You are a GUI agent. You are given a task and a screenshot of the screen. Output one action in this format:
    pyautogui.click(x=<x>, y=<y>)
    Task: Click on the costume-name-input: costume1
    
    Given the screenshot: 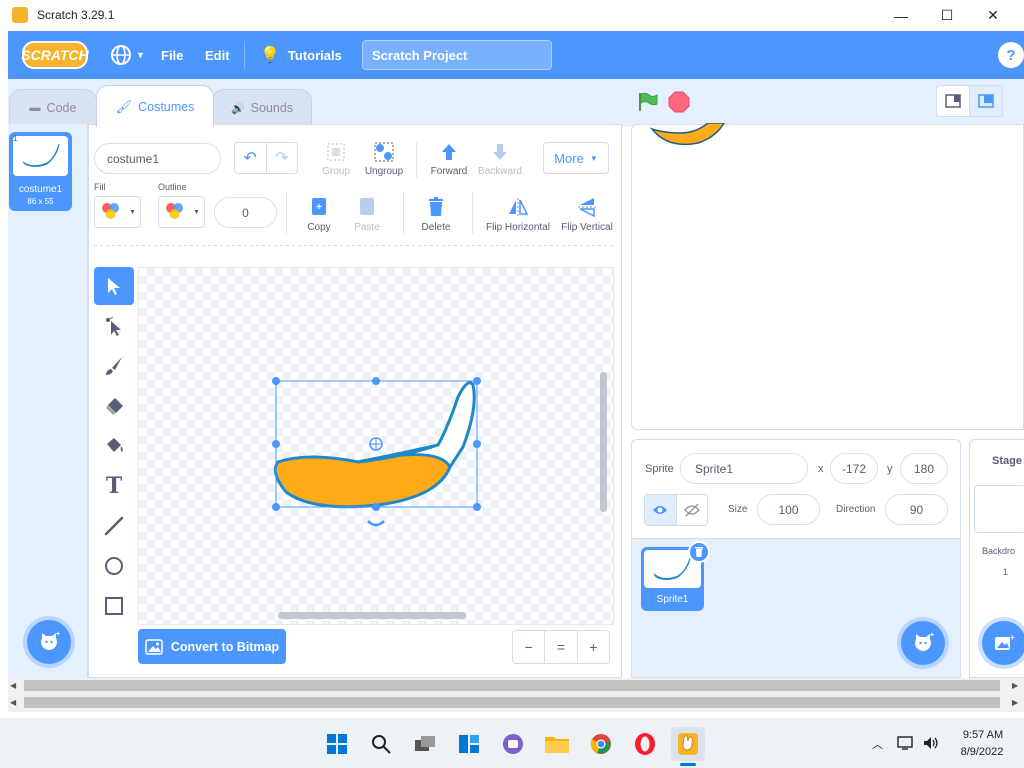 What is the action you would take?
    pyautogui.click(x=157, y=158)
    